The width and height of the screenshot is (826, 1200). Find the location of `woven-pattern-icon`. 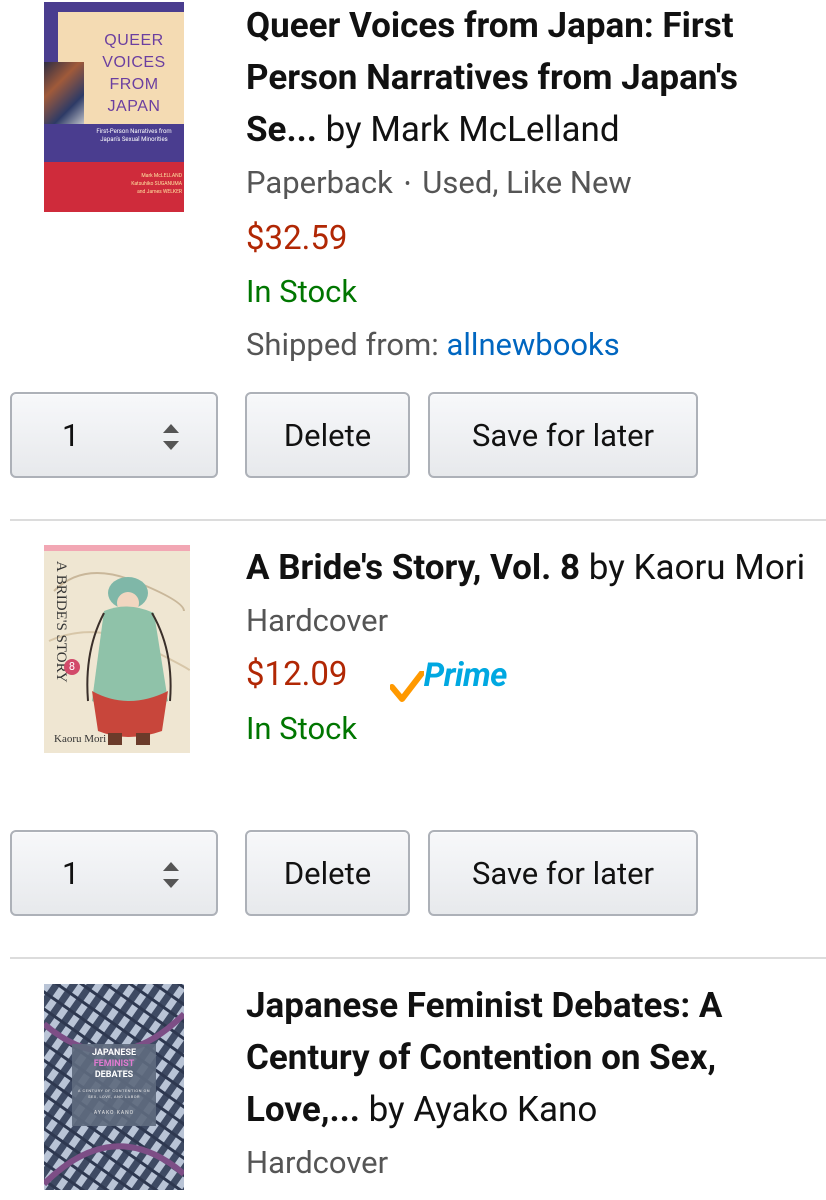

woven-pattern-icon is located at coordinates (114, 1087).